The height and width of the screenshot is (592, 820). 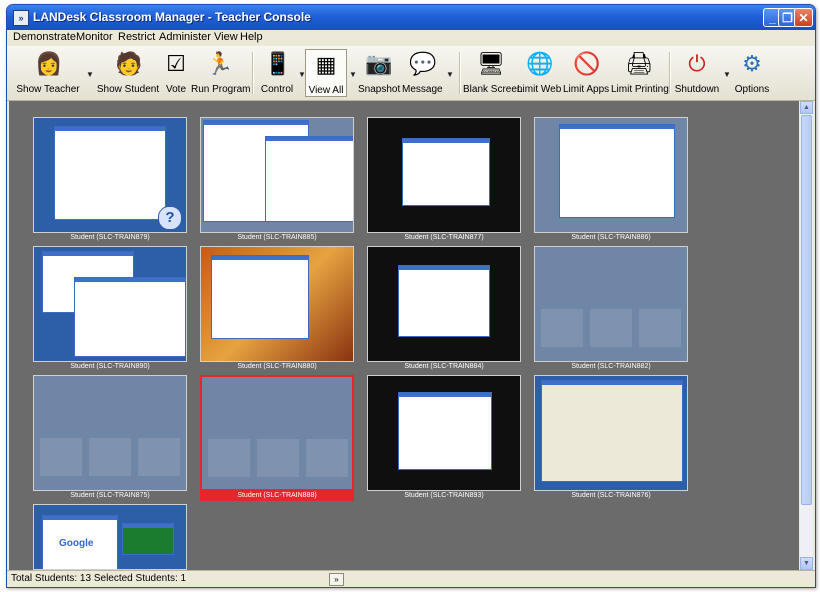 What do you see at coordinates (148, 539) in the screenshot?
I see `game-window-preview` at bounding box center [148, 539].